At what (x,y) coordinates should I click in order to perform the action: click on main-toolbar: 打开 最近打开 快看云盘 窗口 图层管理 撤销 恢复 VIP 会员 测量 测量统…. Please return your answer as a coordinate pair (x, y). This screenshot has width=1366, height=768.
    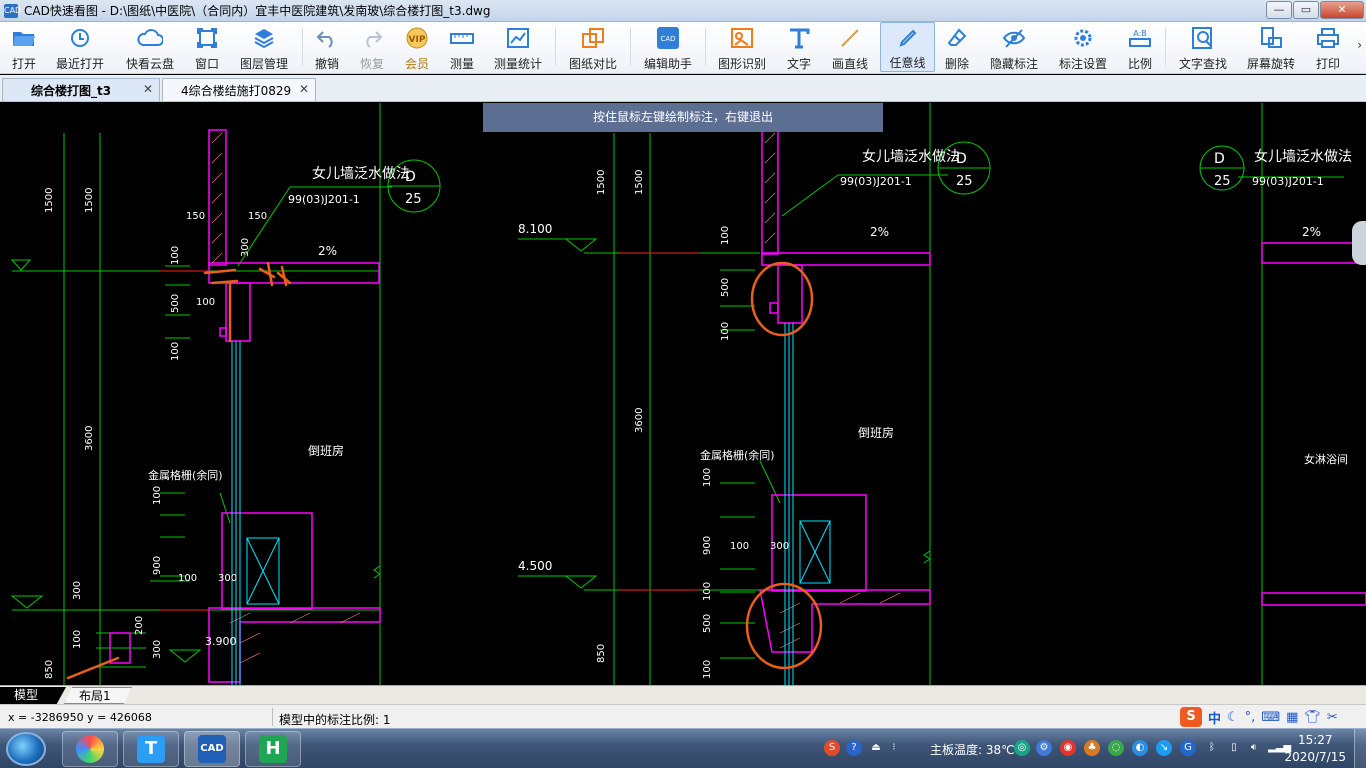
    Looking at the image, I should click on (683, 48).